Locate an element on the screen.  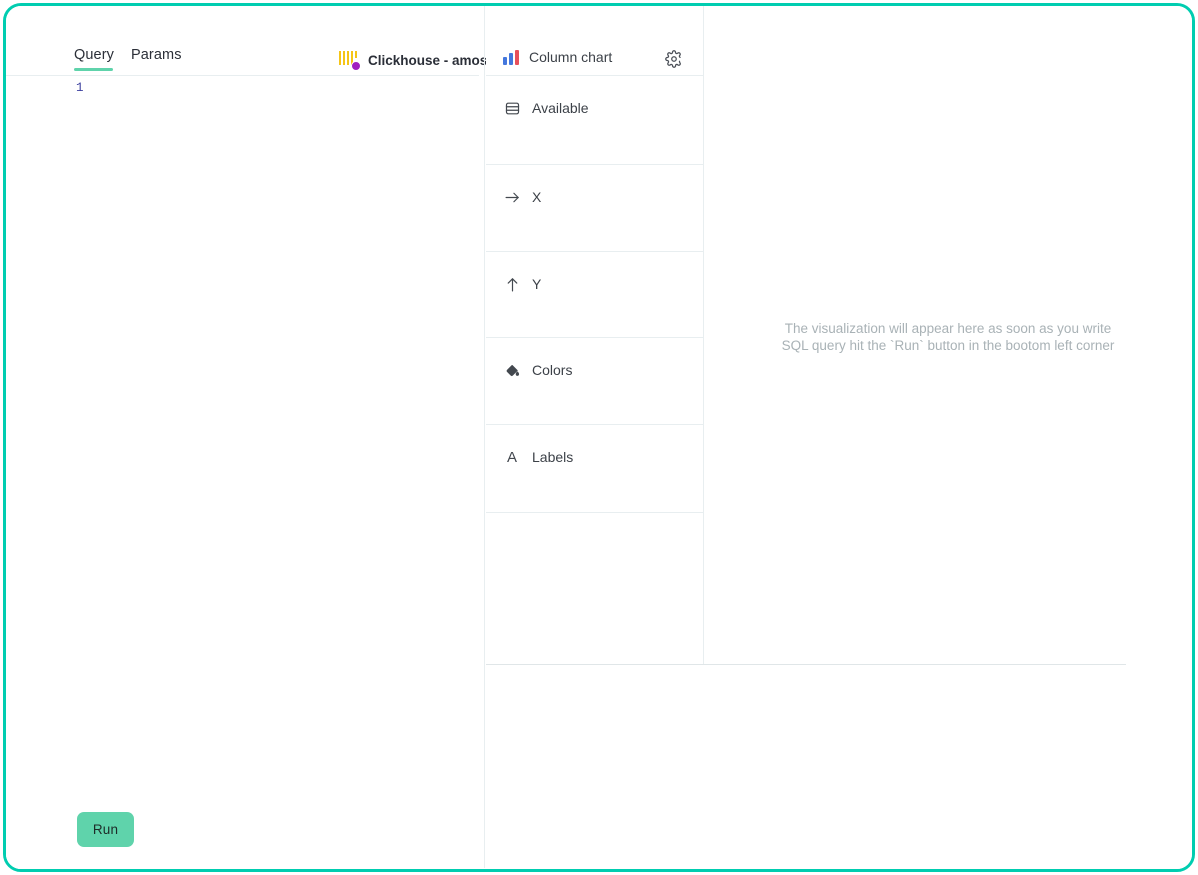
arrow-up-icon is located at coordinates (512, 284).